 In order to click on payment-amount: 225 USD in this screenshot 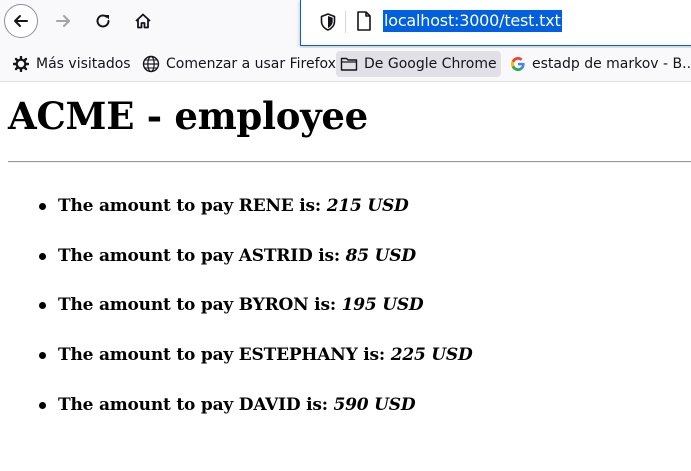, I will do `click(431, 355)`.